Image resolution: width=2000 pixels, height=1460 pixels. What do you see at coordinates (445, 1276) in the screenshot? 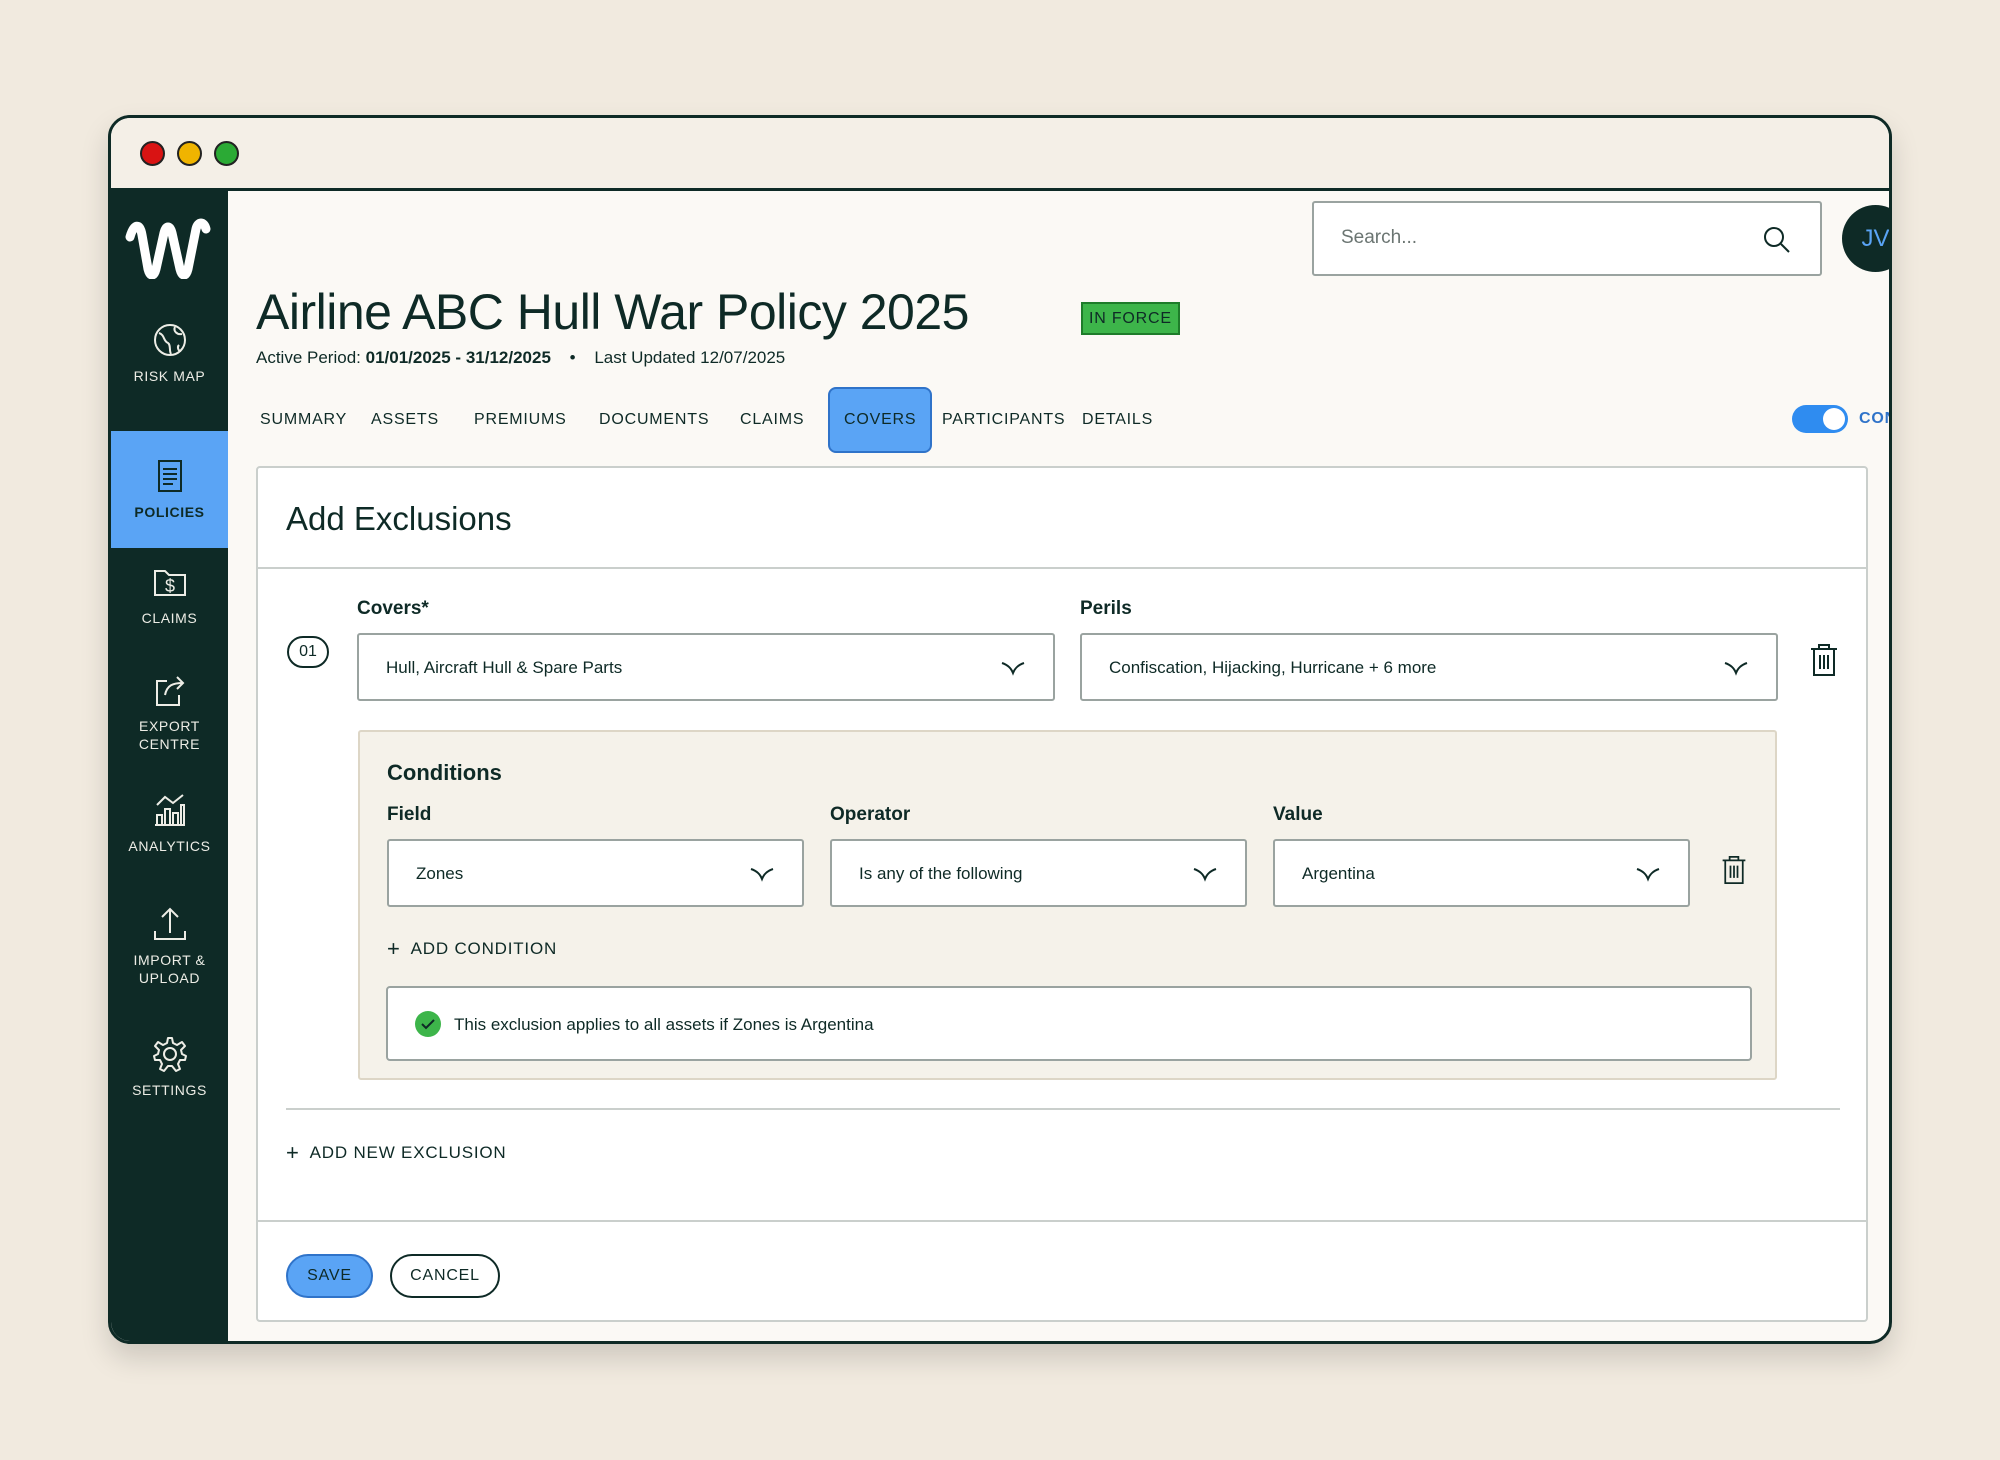
I see `cancel-button: CANCEL` at bounding box center [445, 1276].